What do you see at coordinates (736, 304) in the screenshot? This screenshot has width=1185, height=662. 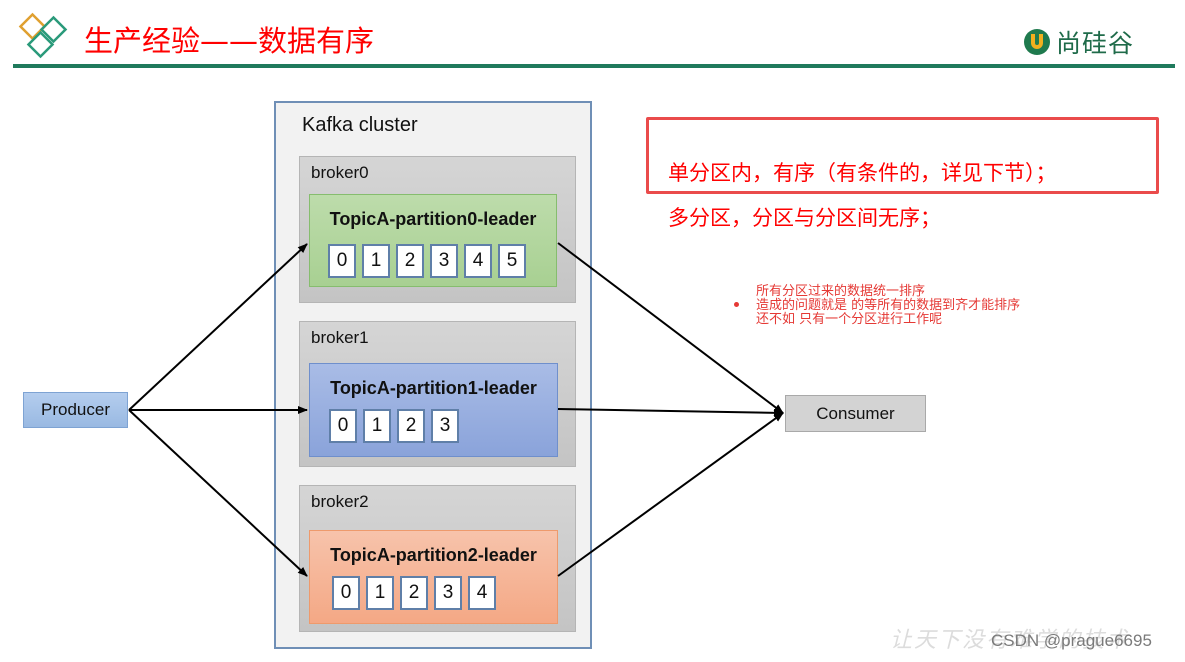 I see `bullet-icon` at bounding box center [736, 304].